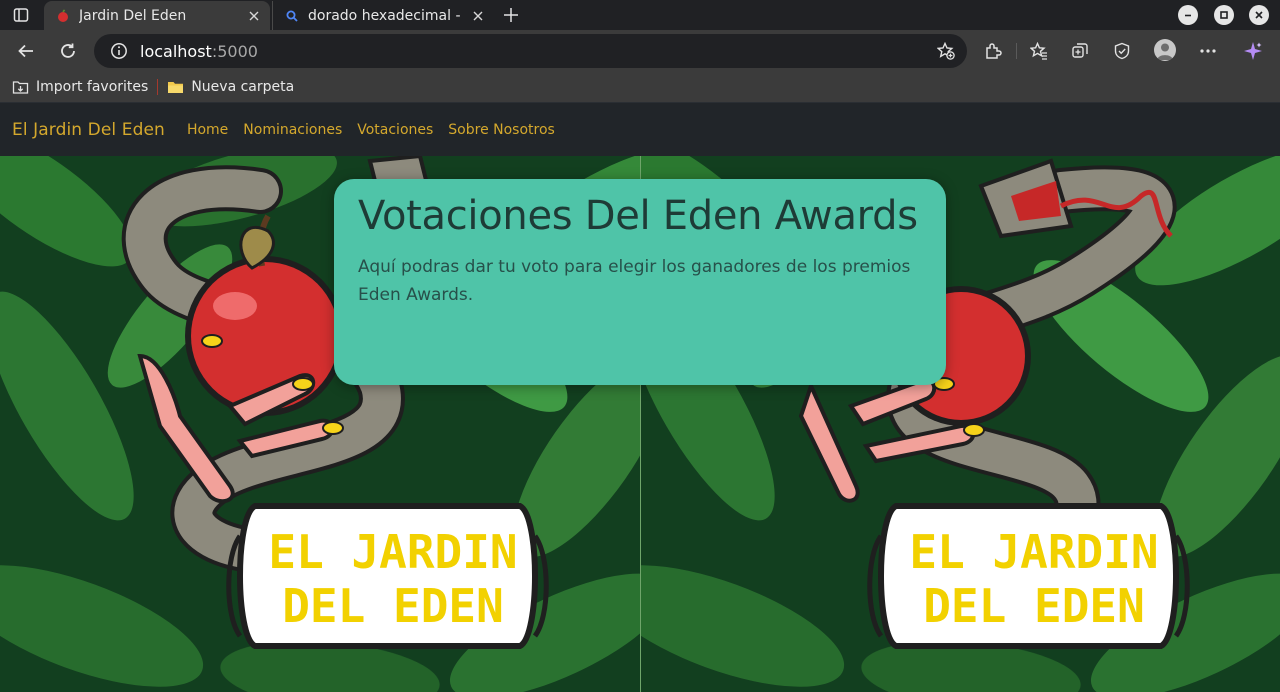 This screenshot has height=692, width=1280. Describe the element at coordinates (199, 51) in the screenshot. I see `address-url: localhost:5000` at that location.